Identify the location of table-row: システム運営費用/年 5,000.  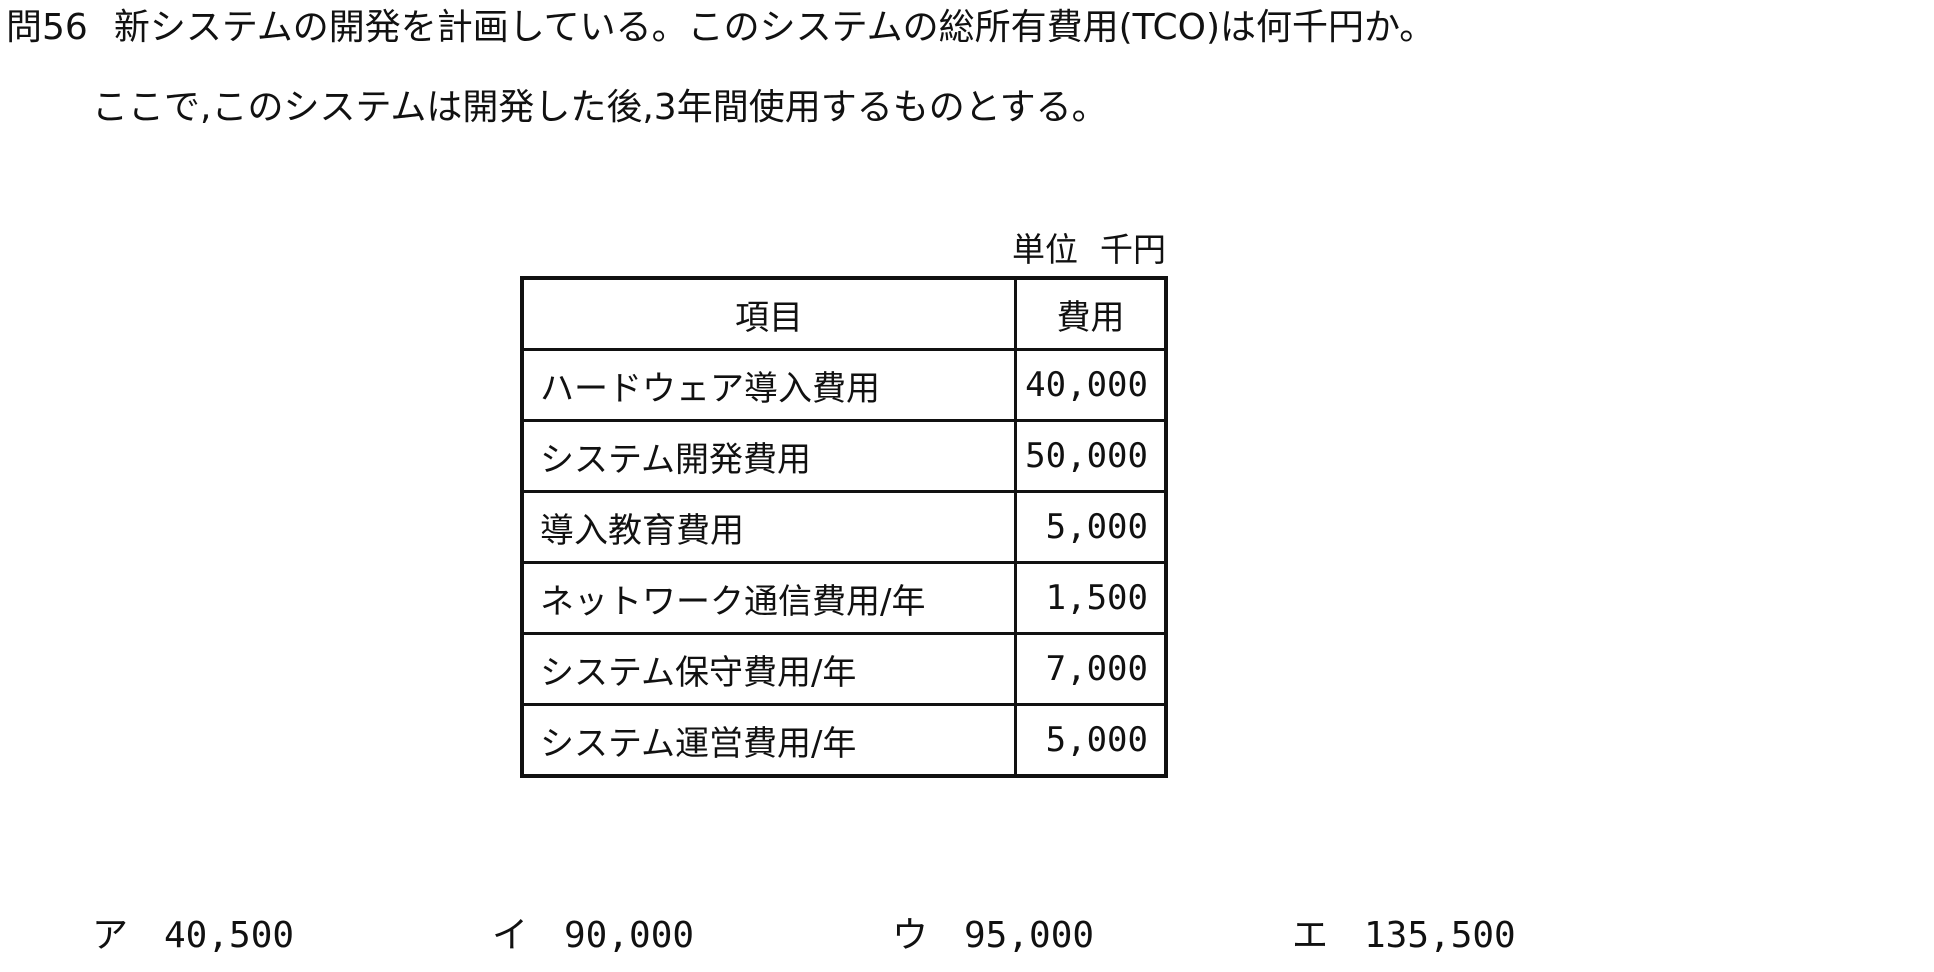
(844, 740).